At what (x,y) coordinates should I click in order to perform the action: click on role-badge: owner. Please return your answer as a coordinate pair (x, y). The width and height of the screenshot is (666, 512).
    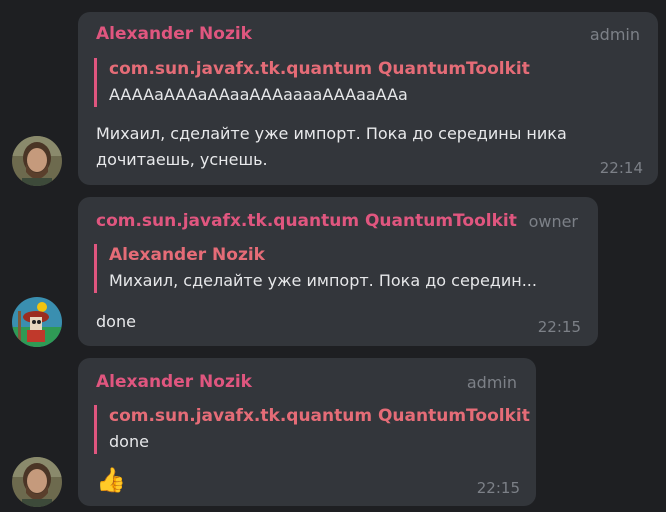
    Looking at the image, I should click on (553, 221).